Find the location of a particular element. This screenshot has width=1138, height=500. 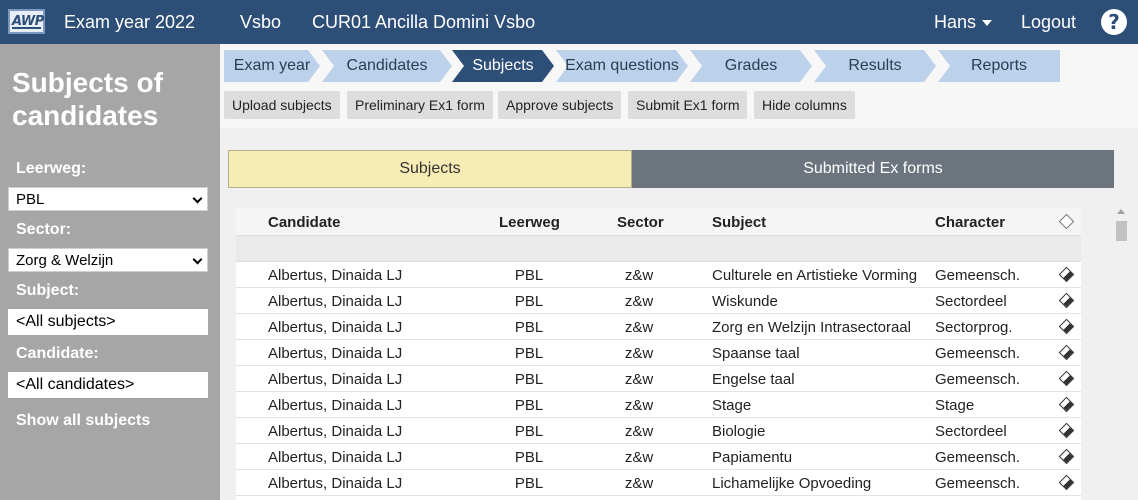

cell-character: Sectordeel is located at coordinates (971, 431).